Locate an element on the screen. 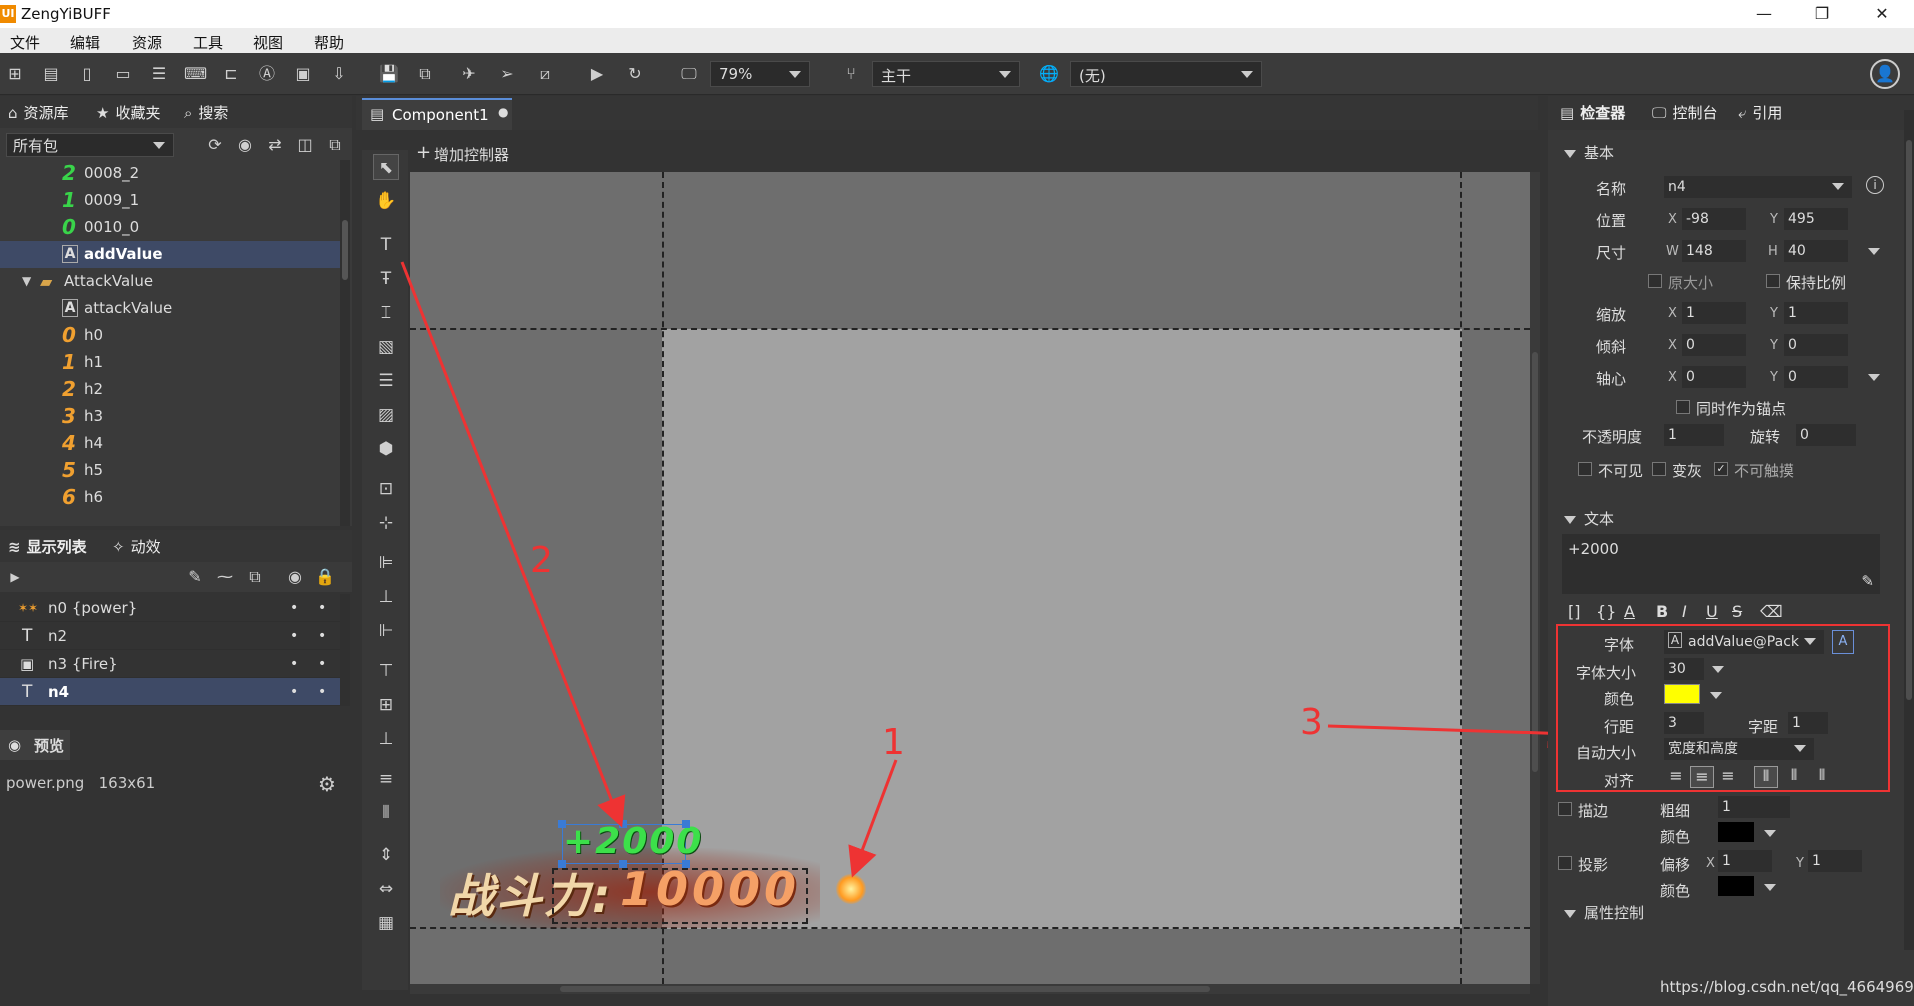 The image size is (1914, 1006). auto-size-select: 宽度和高度 is located at coordinates (1739, 749).